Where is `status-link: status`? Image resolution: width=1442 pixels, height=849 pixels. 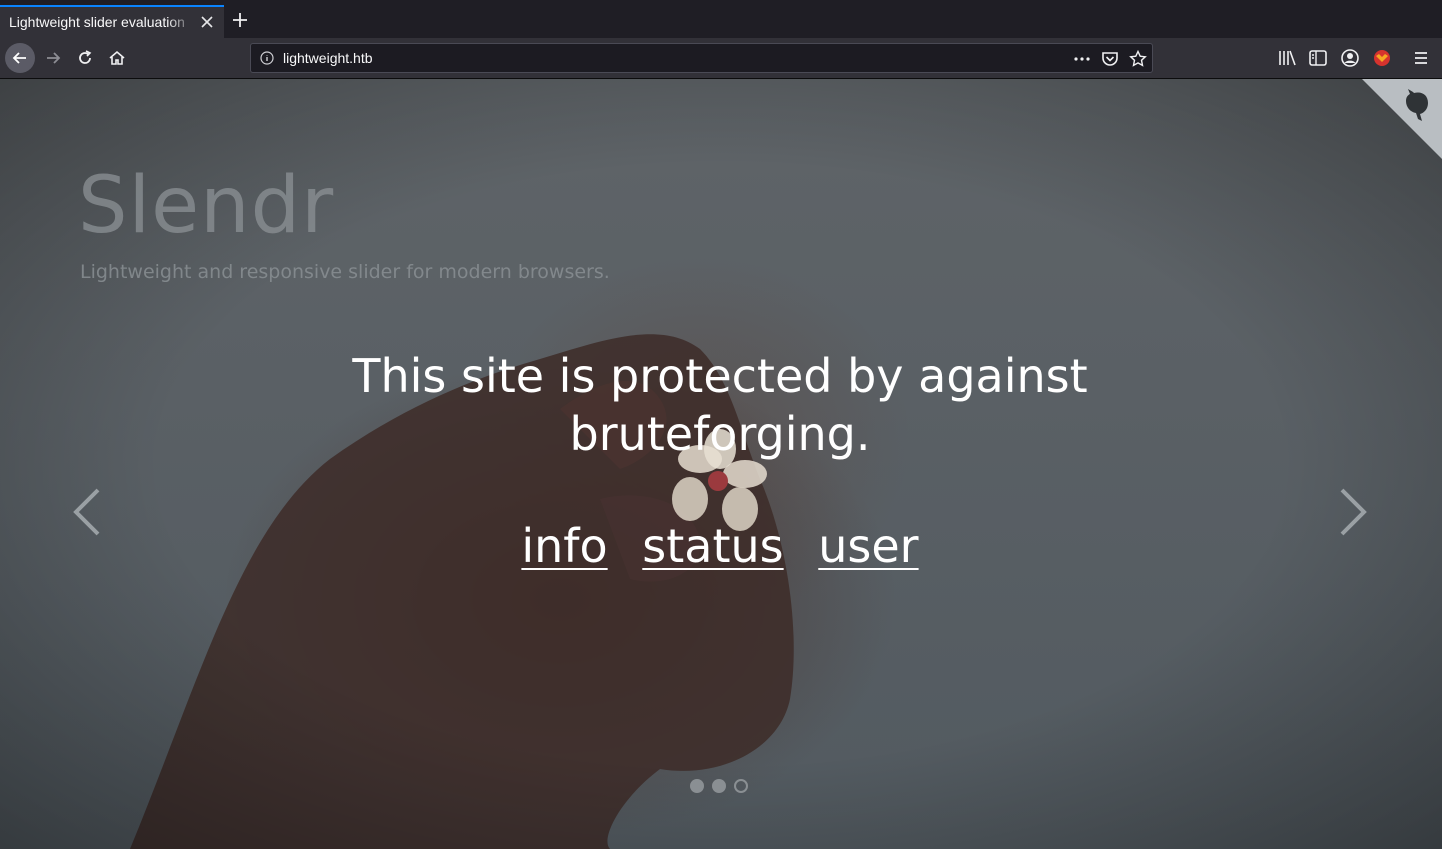
status-link: status is located at coordinates (712, 546).